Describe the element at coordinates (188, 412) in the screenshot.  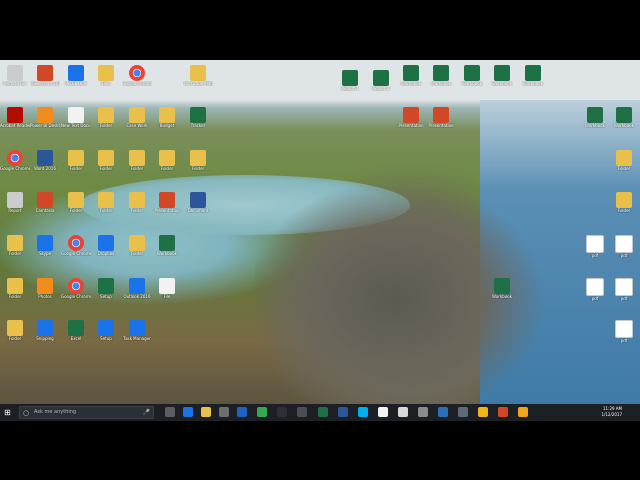
I see `edge-icon` at that location.